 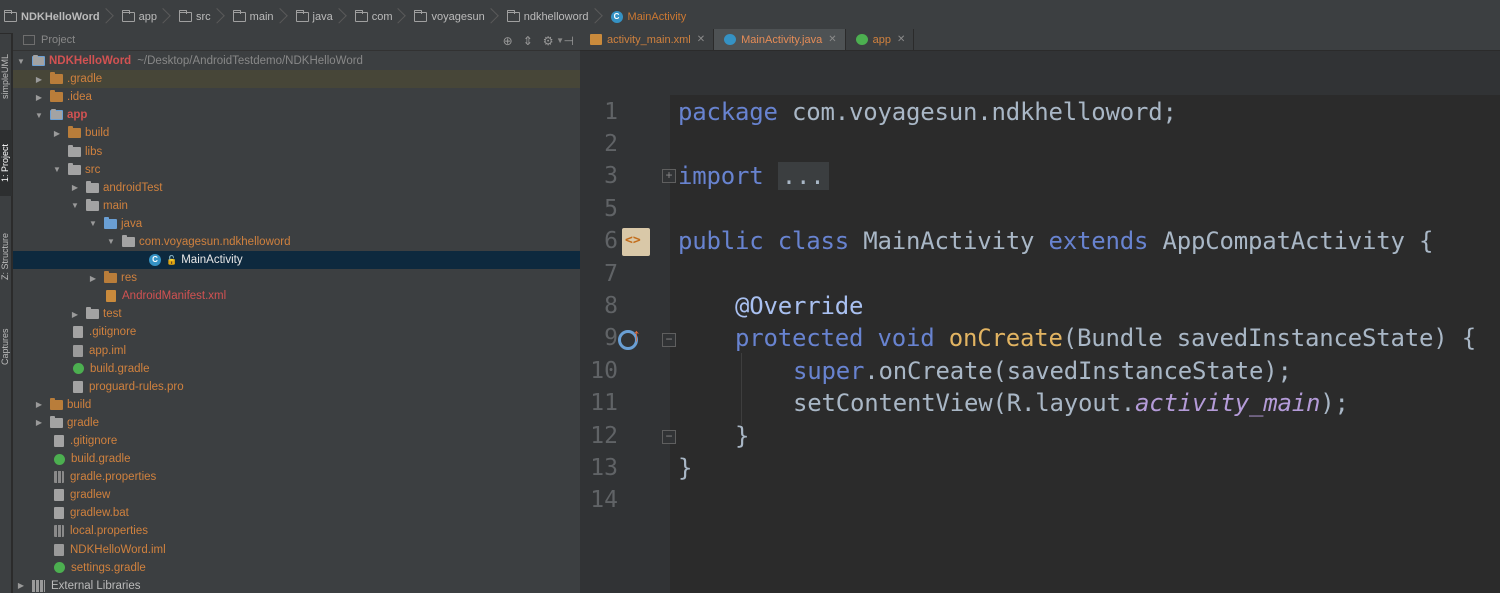 I want to click on override-arrow-icon: ↑, so click(x=636, y=335).